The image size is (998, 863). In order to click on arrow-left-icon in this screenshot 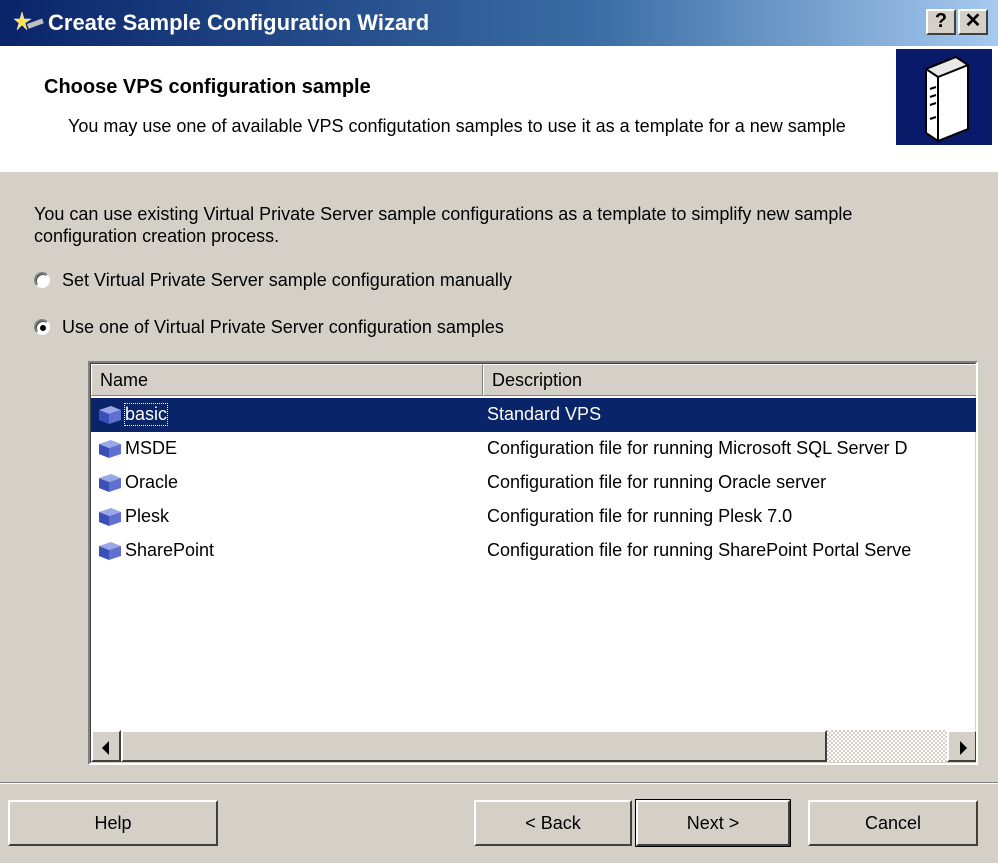, I will do `click(105, 748)`.